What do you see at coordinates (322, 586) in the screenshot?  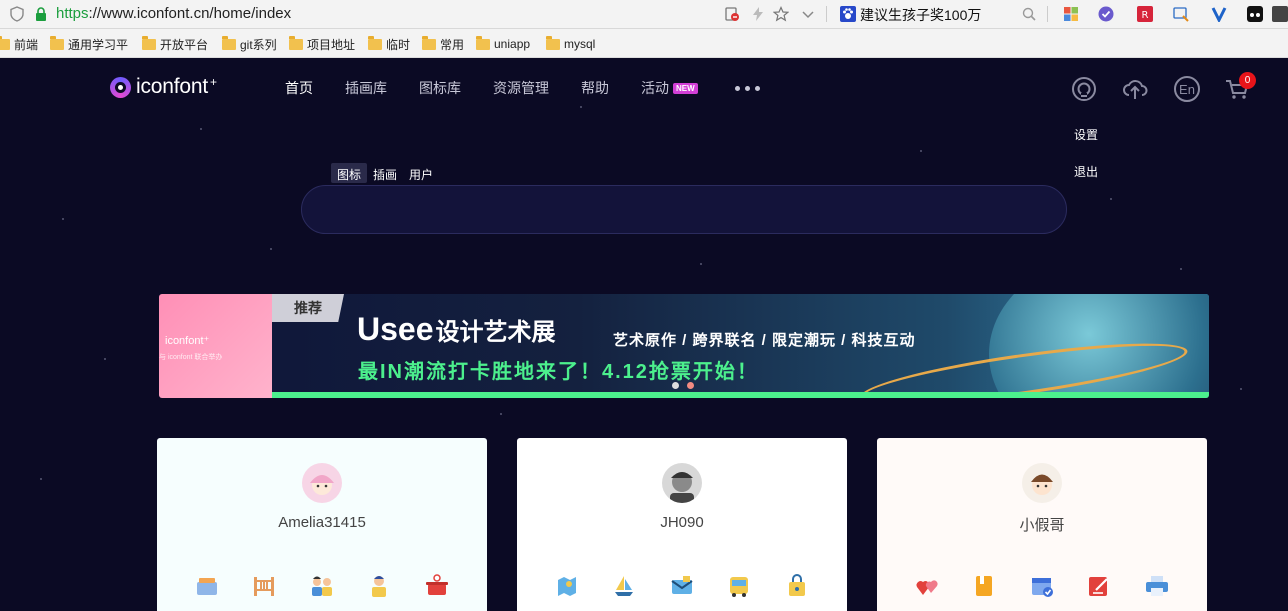 I see `couple-icon` at bounding box center [322, 586].